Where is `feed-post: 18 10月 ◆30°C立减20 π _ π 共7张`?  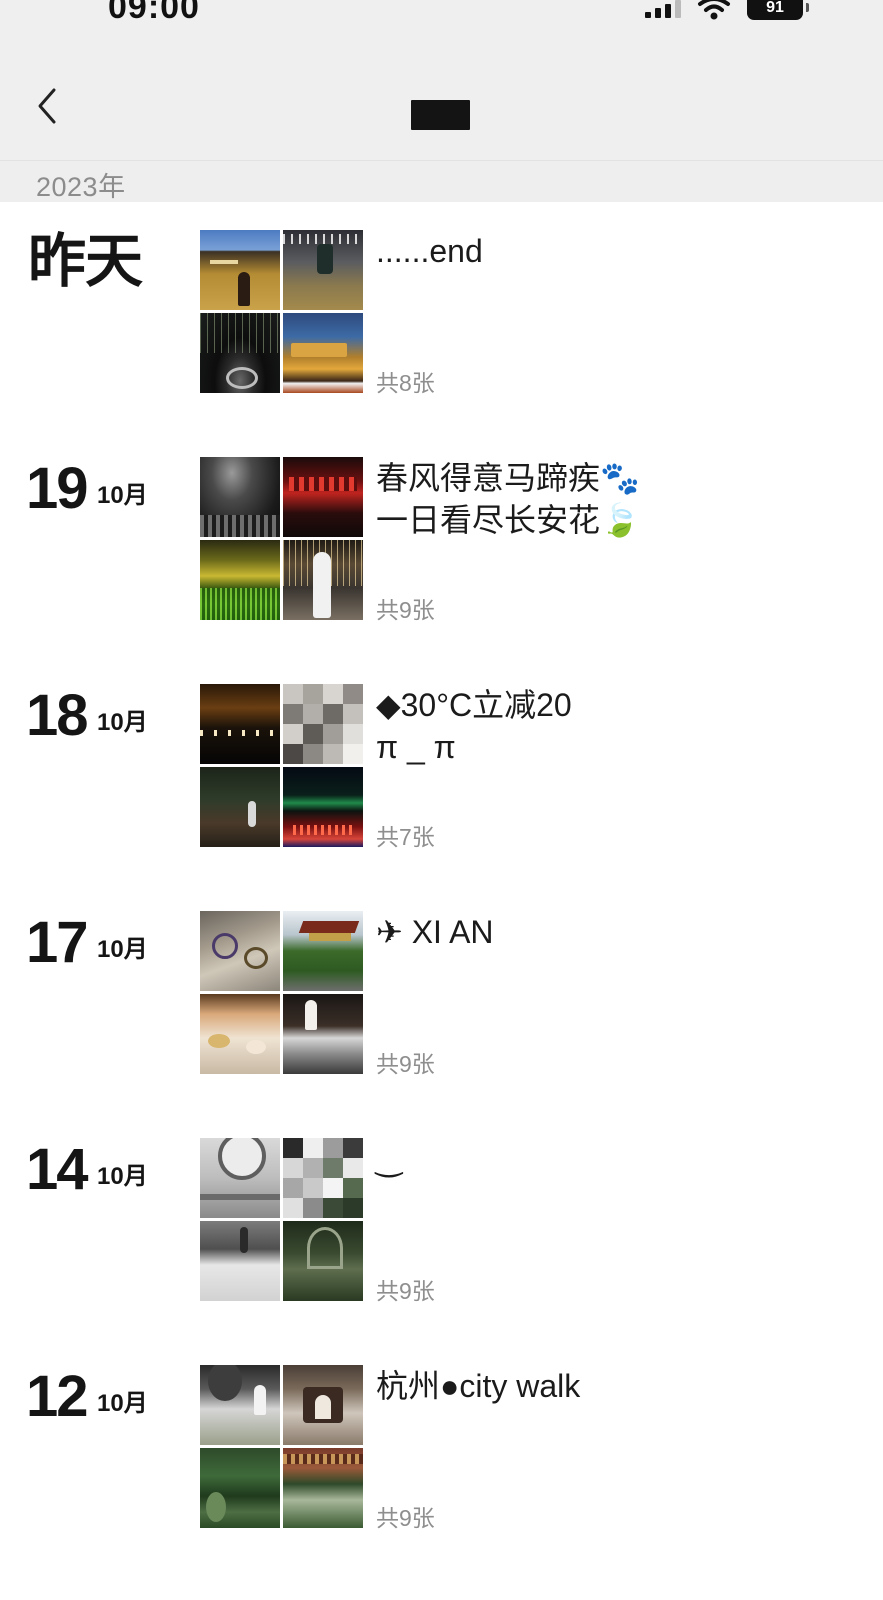
feed-post: 18 10月 ◆30°C立减20 π _ π 共7张 is located at coordinates (441, 784).